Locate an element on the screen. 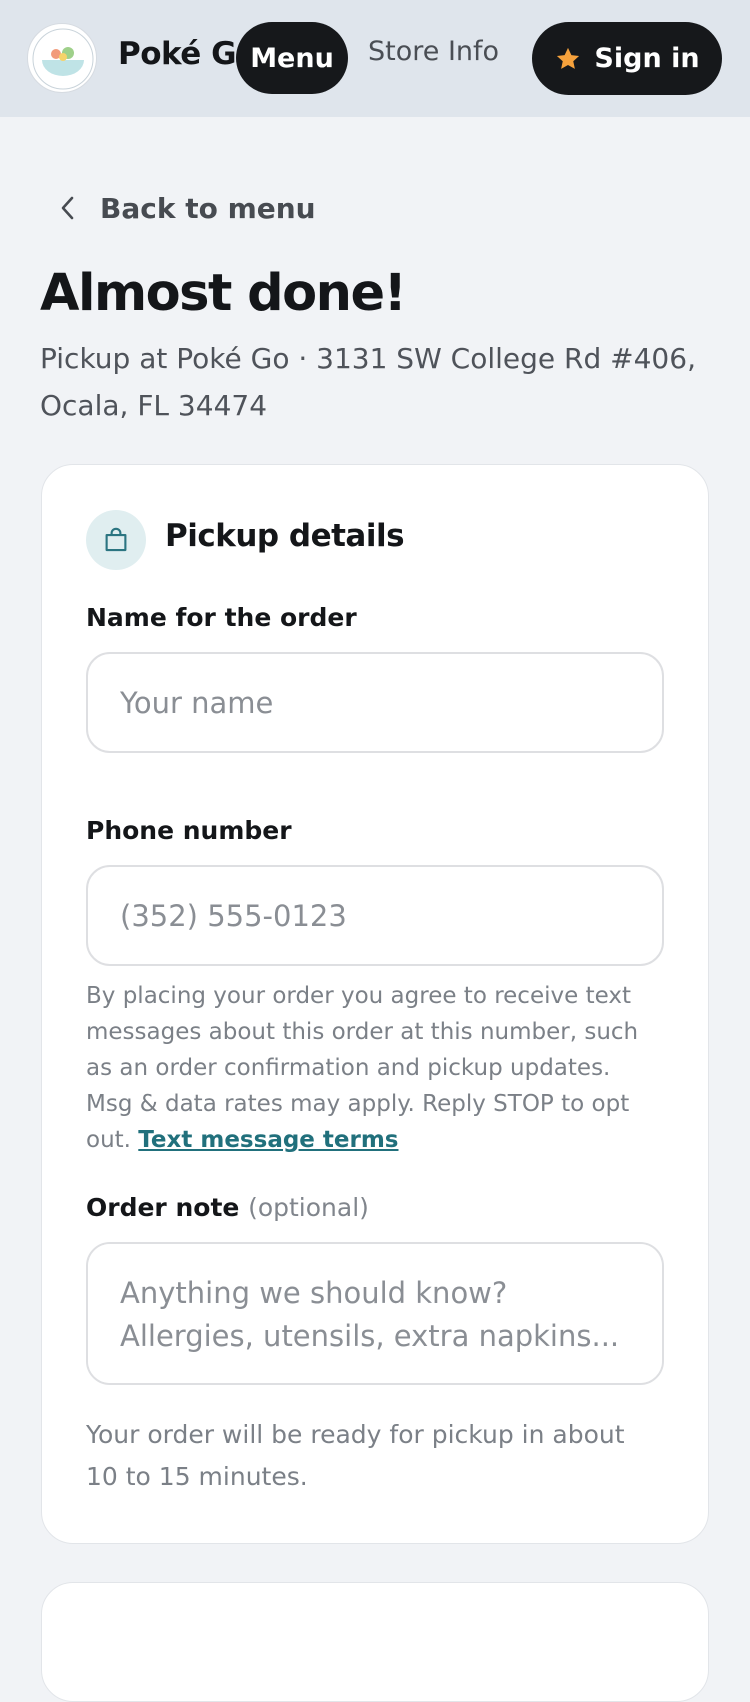  order-note-label: Order note (optional) is located at coordinates (227, 1207).